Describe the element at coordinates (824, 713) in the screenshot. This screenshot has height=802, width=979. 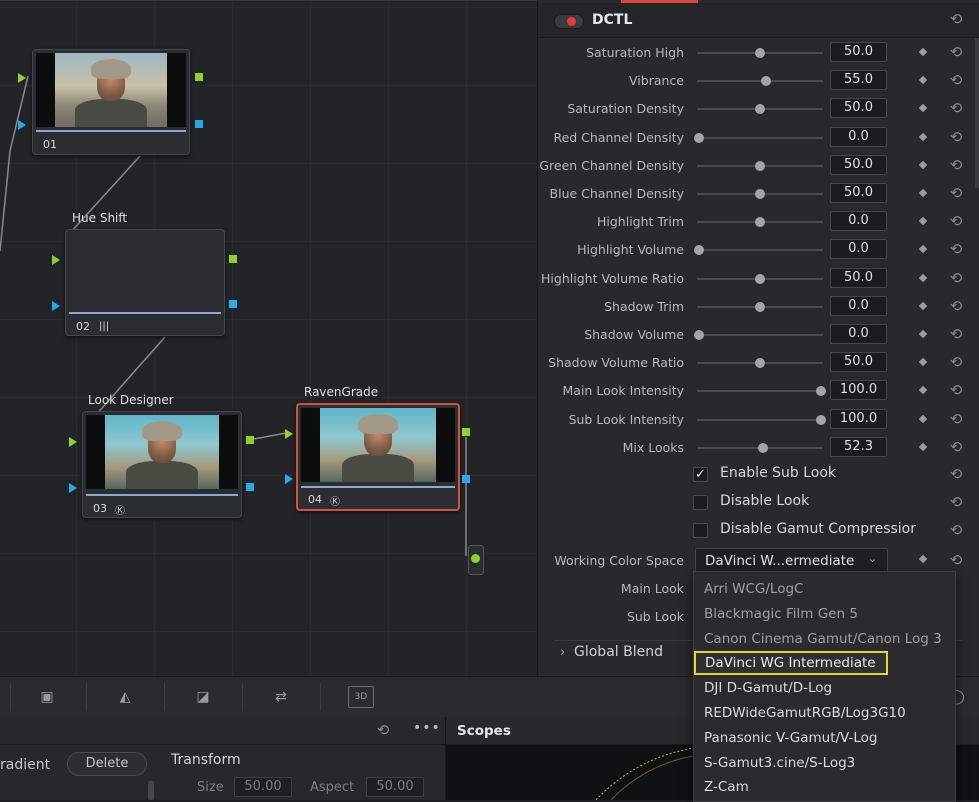
I see `menu-item: REDWideGamutRGB/Log3G10` at that location.